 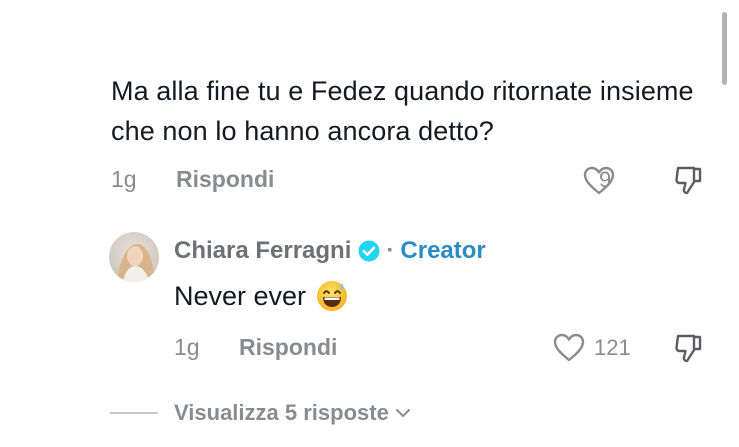 What do you see at coordinates (724, 48) in the screenshot?
I see `scrollbar` at bounding box center [724, 48].